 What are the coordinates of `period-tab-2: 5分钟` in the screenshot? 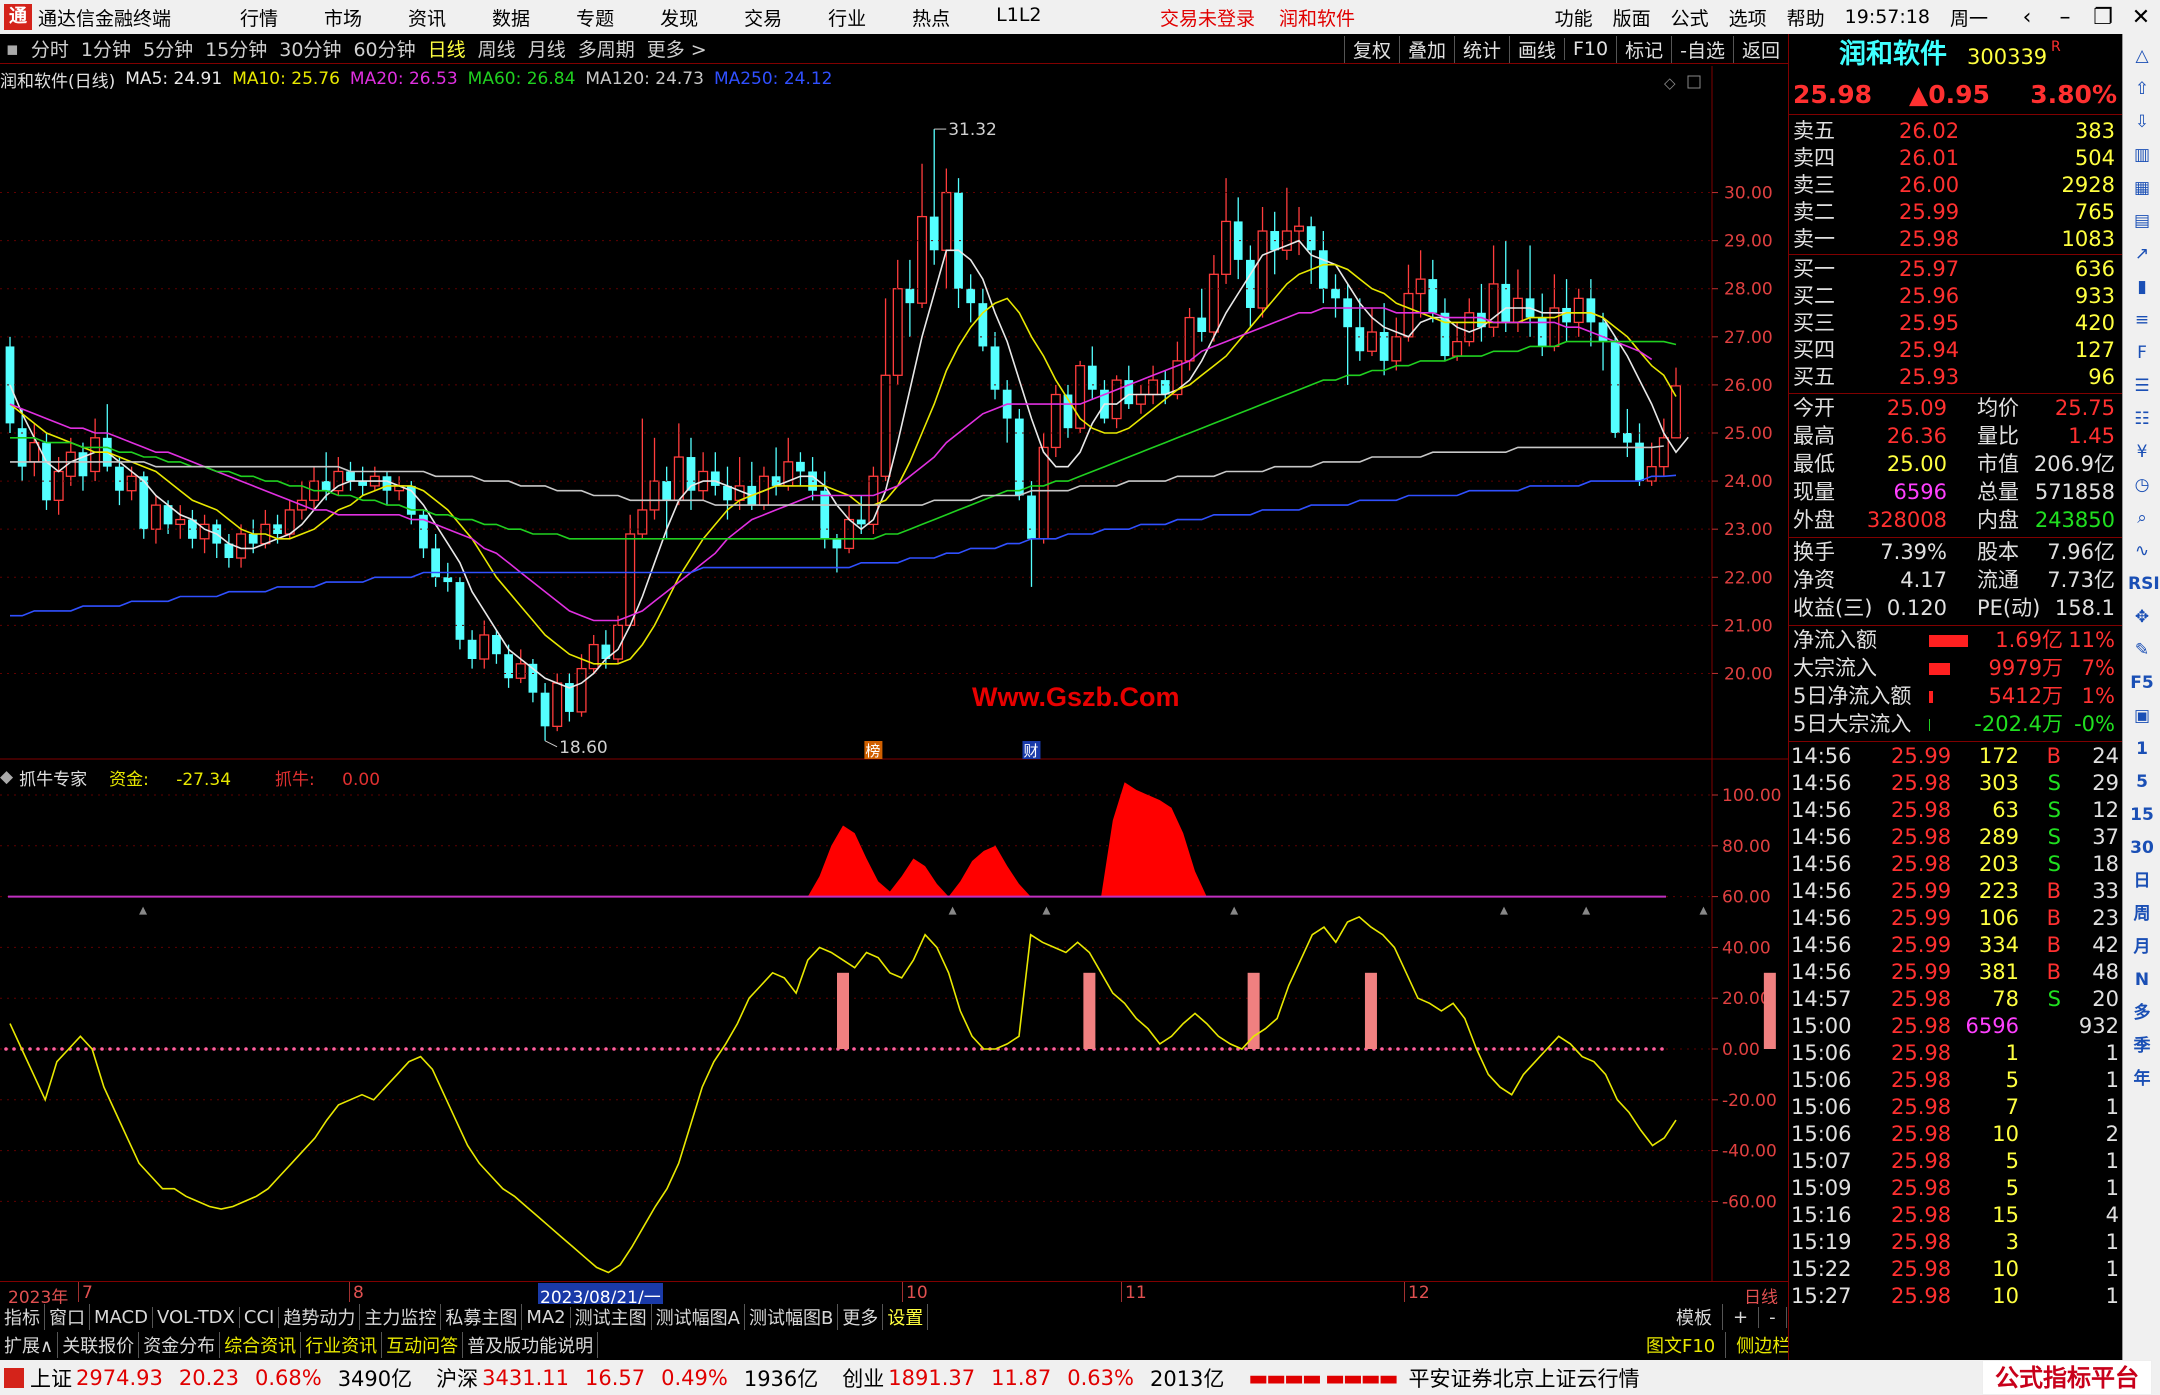 It's located at (168, 48).